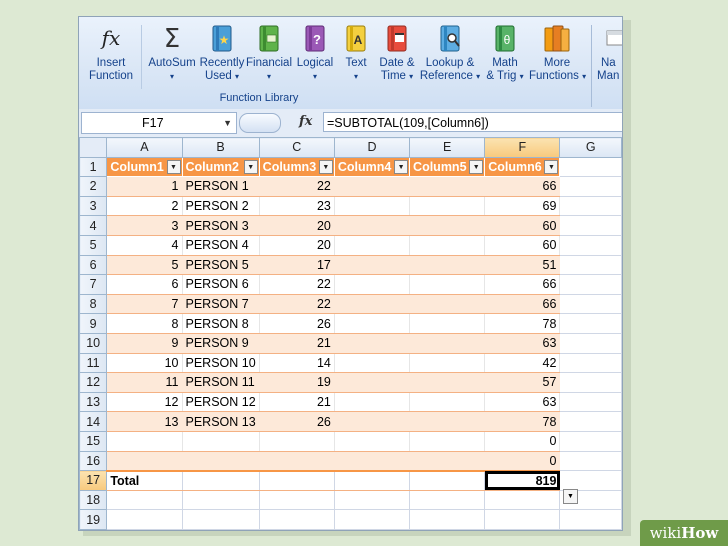  What do you see at coordinates (522, 480) in the screenshot?
I see `total-value-cell: 819` at bounding box center [522, 480].